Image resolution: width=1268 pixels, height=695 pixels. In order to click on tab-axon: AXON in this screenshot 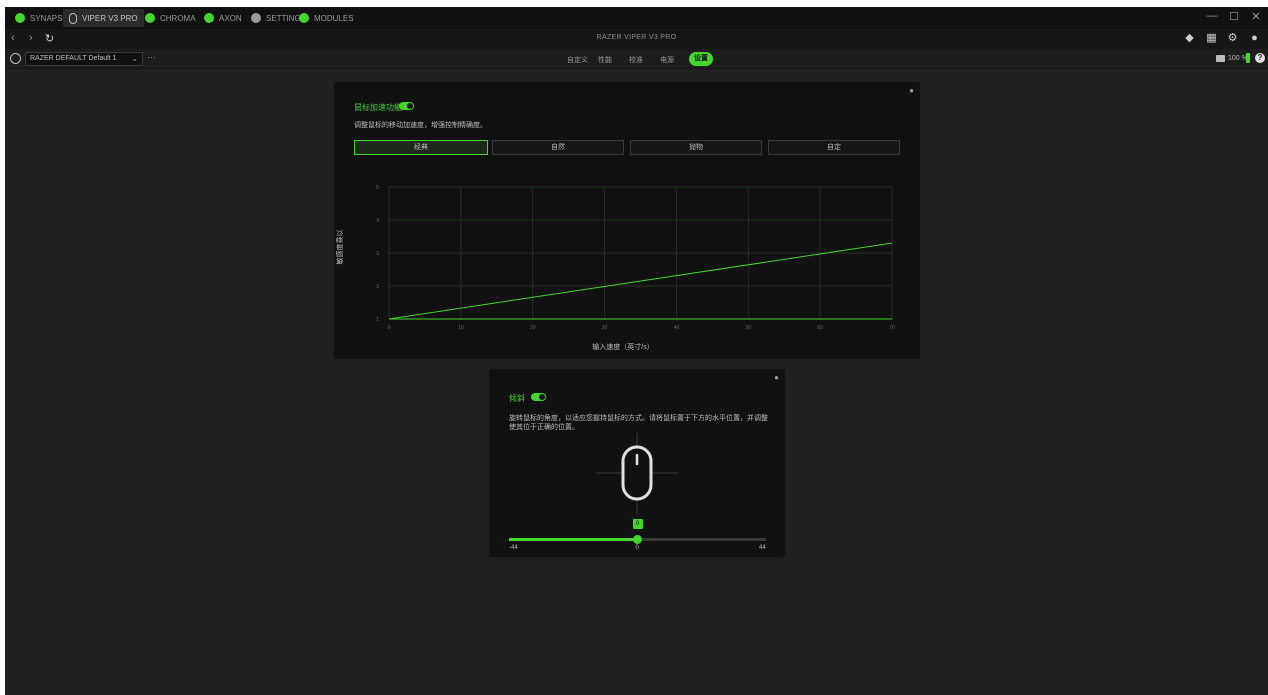, I will do `click(223, 18)`.